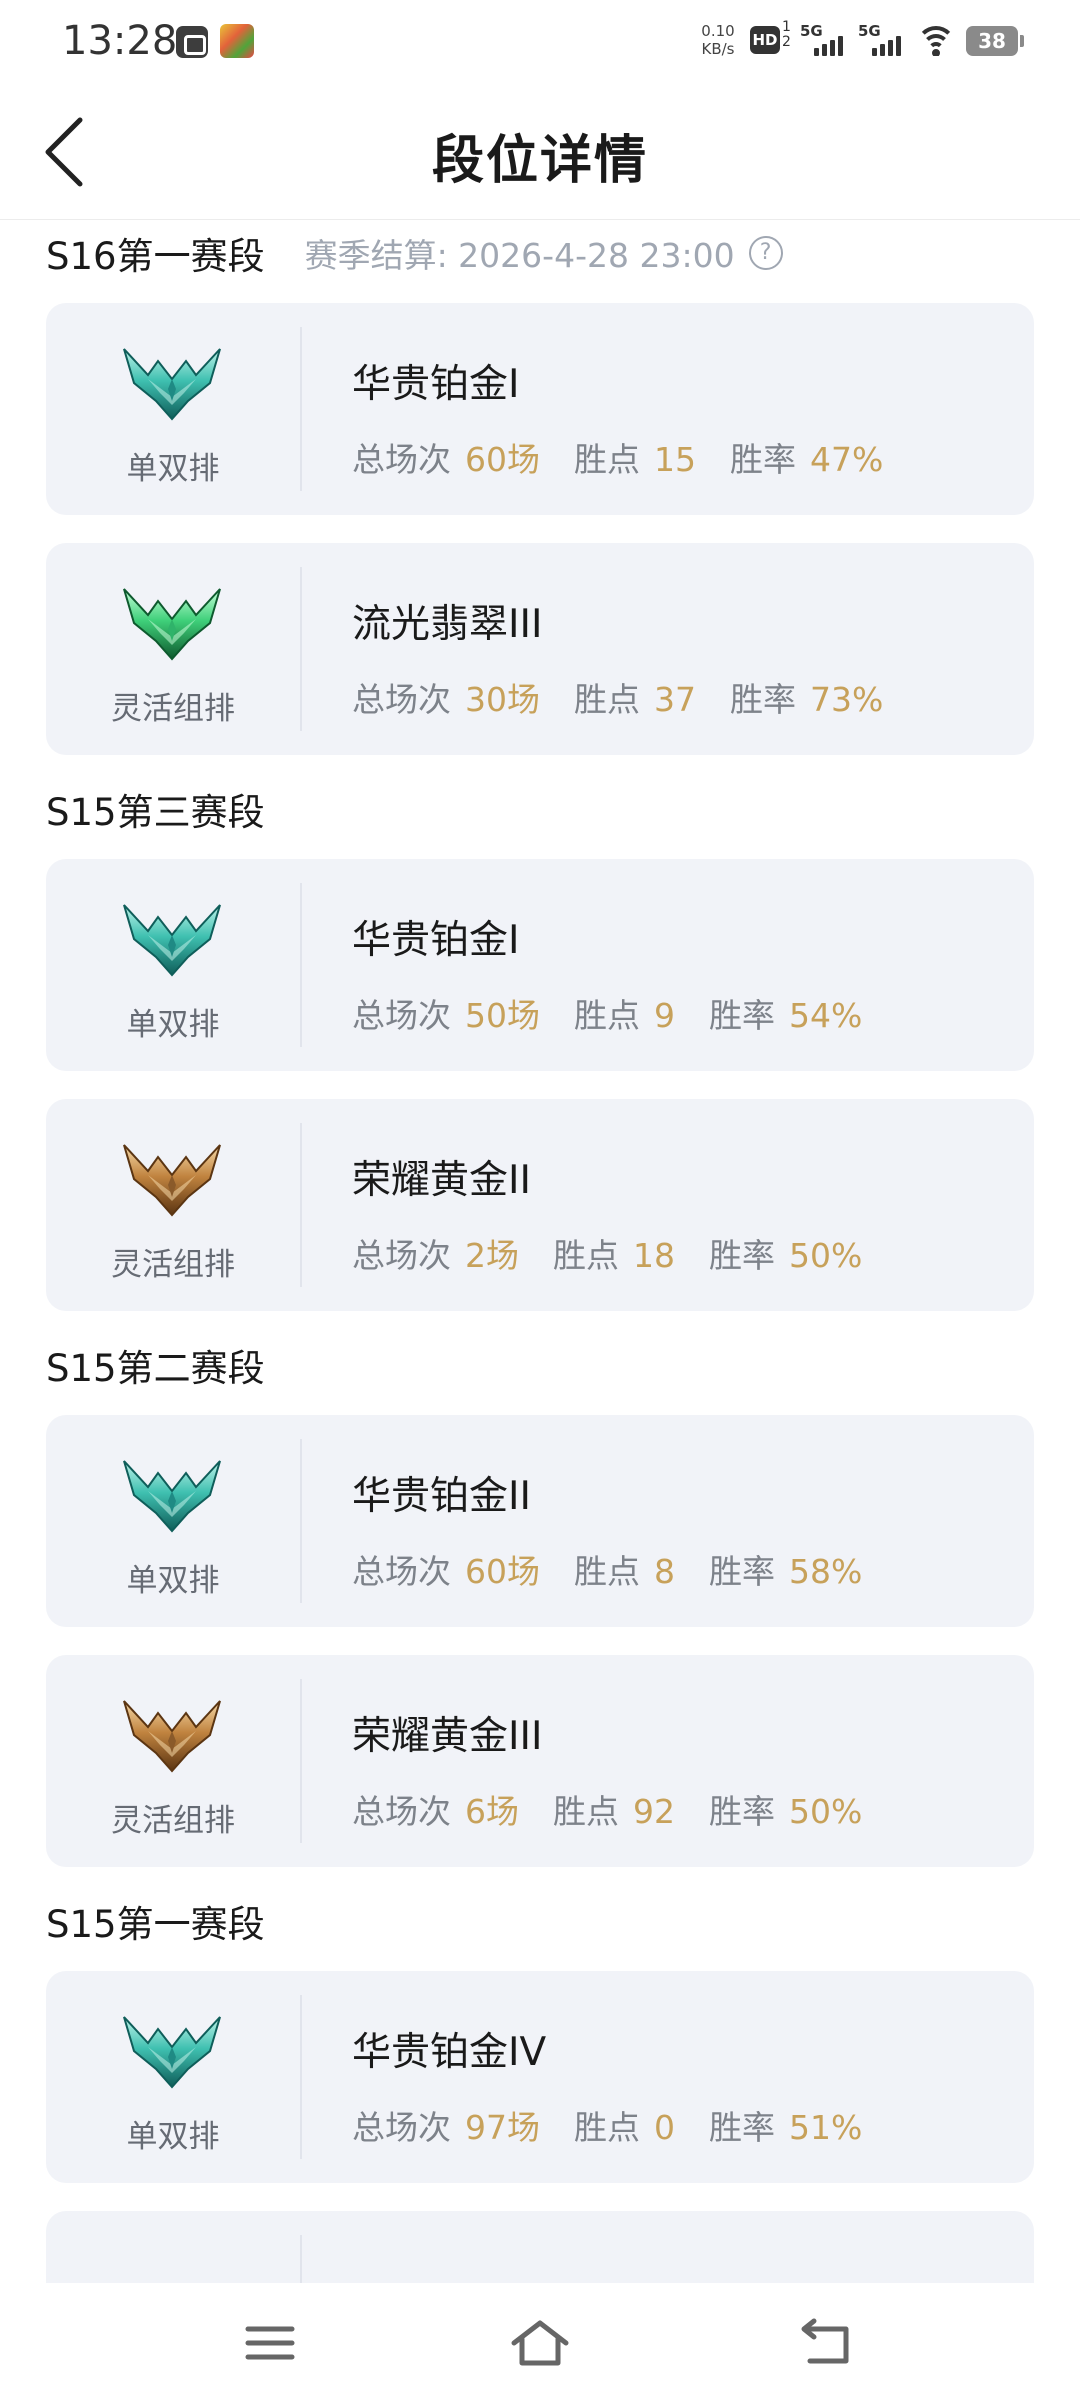  Describe the element at coordinates (869, 31) in the screenshot. I see `sim2-network-label: 5G` at that location.